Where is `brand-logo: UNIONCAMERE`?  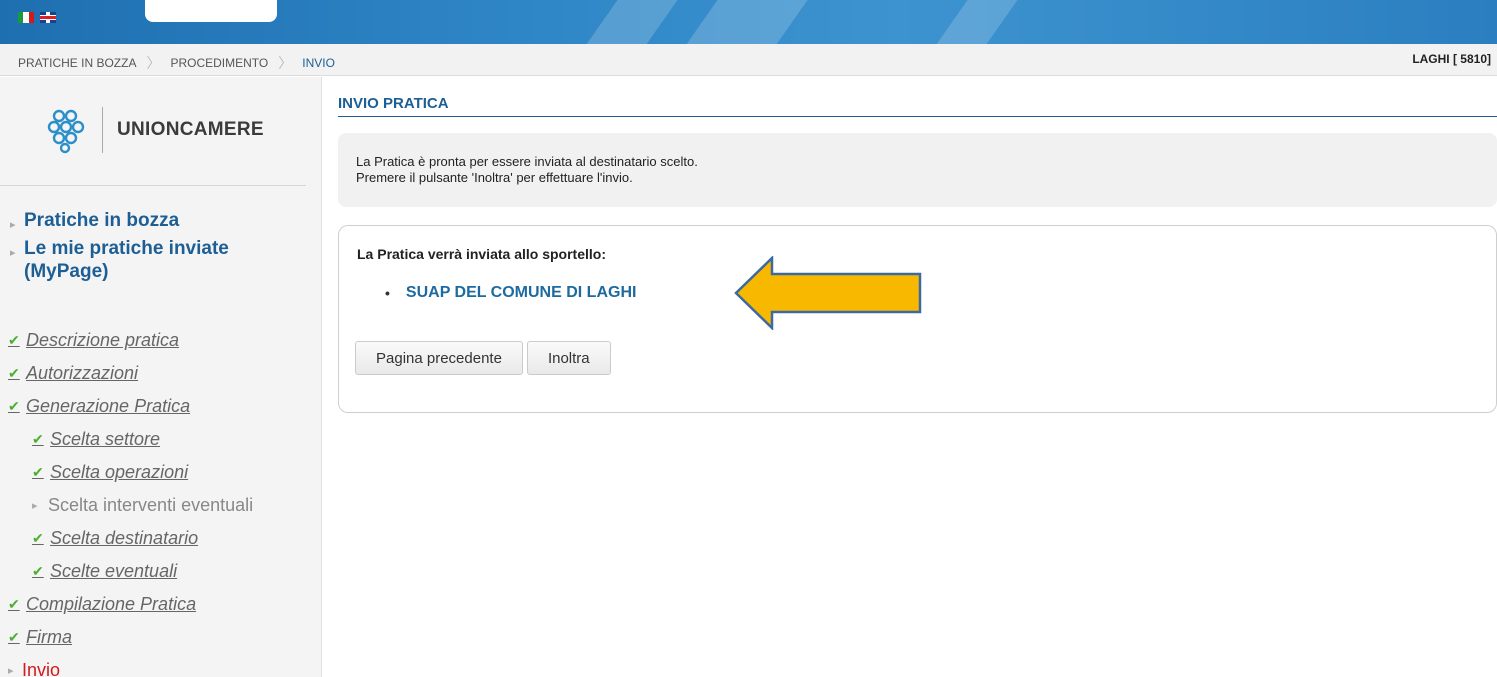 brand-logo: UNIONCAMERE is located at coordinates (154, 130).